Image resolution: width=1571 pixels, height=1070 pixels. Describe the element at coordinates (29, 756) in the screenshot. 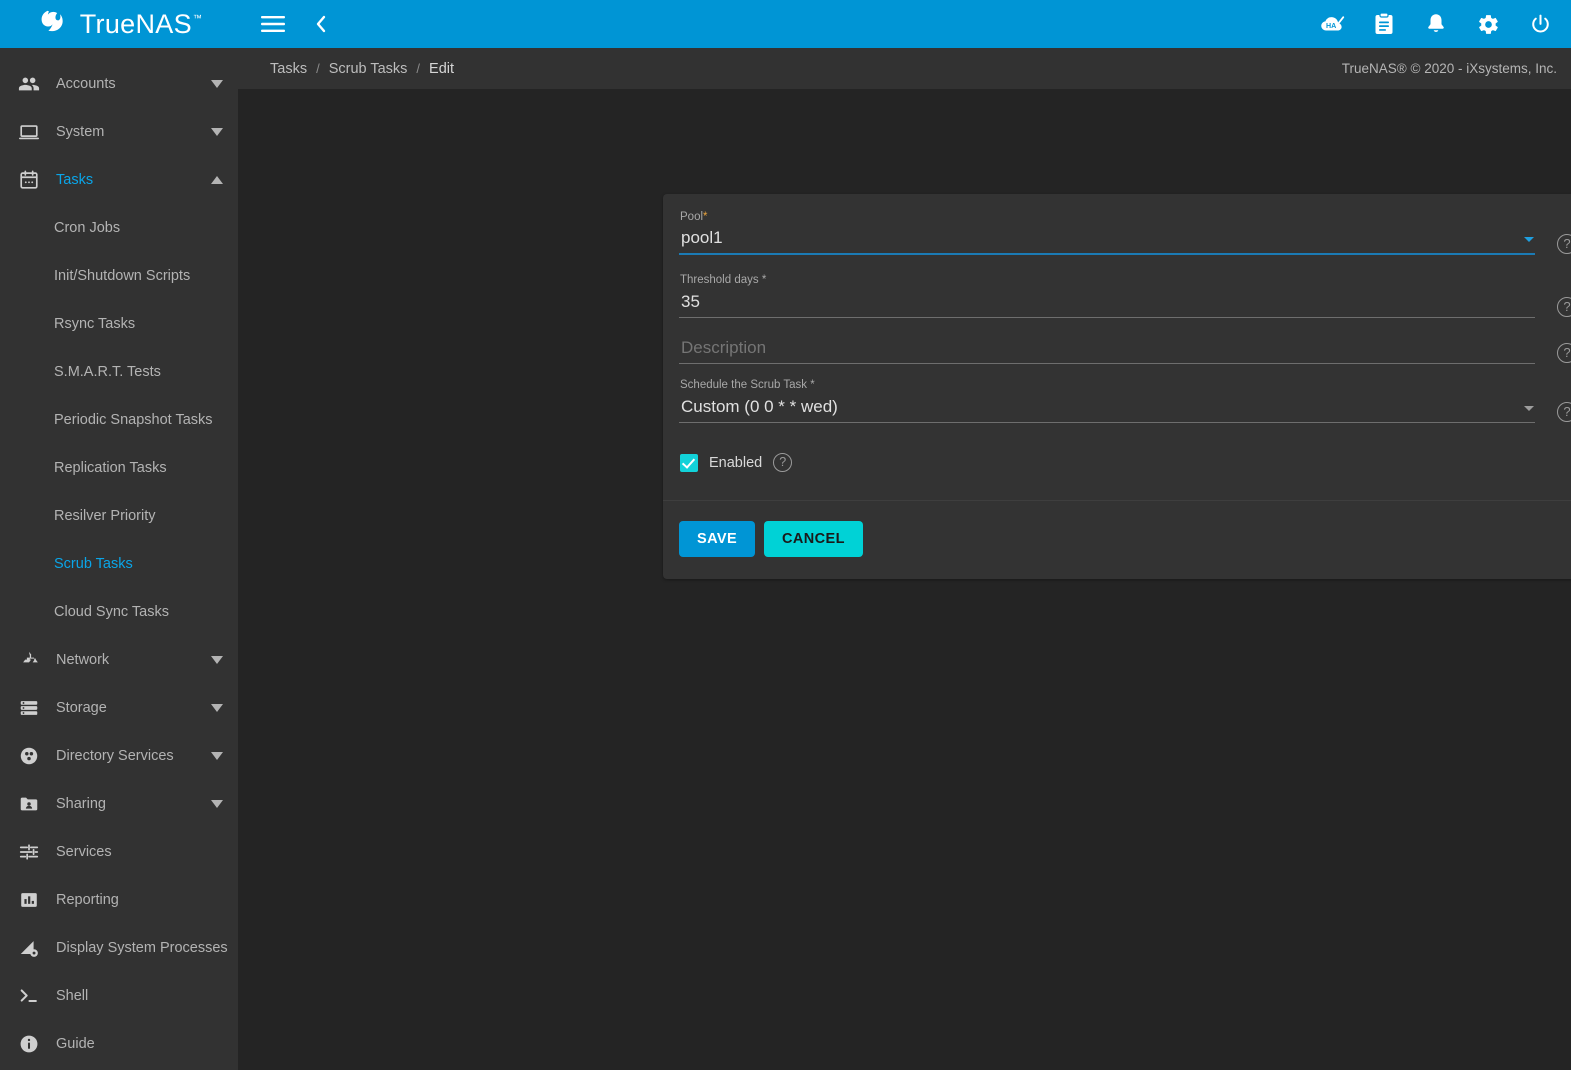

I see `directory-services-icon` at that location.